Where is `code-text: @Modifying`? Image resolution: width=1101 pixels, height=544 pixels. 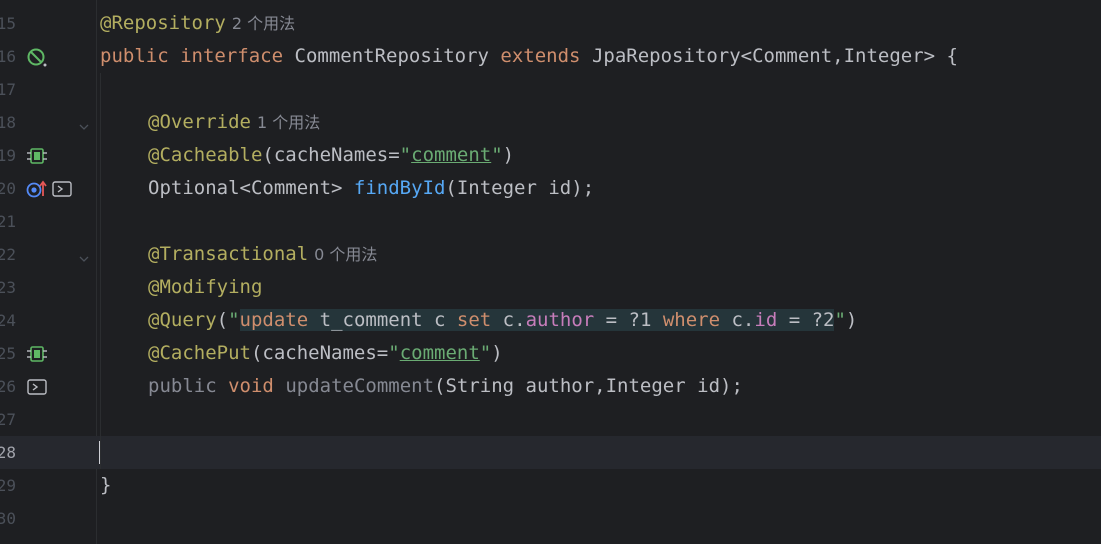 code-text: @Modifying is located at coordinates (205, 287).